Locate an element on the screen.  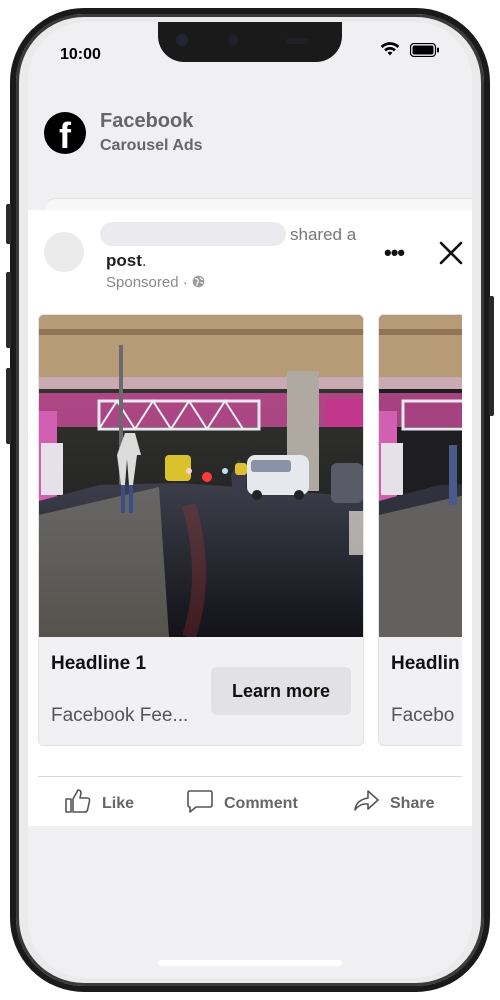
post-punct: . is located at coordinates (144, 260).